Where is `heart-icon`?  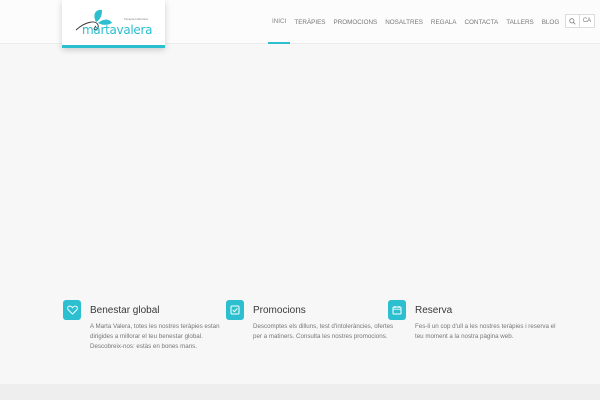
heart-icon is located at coordinates (72, 310).